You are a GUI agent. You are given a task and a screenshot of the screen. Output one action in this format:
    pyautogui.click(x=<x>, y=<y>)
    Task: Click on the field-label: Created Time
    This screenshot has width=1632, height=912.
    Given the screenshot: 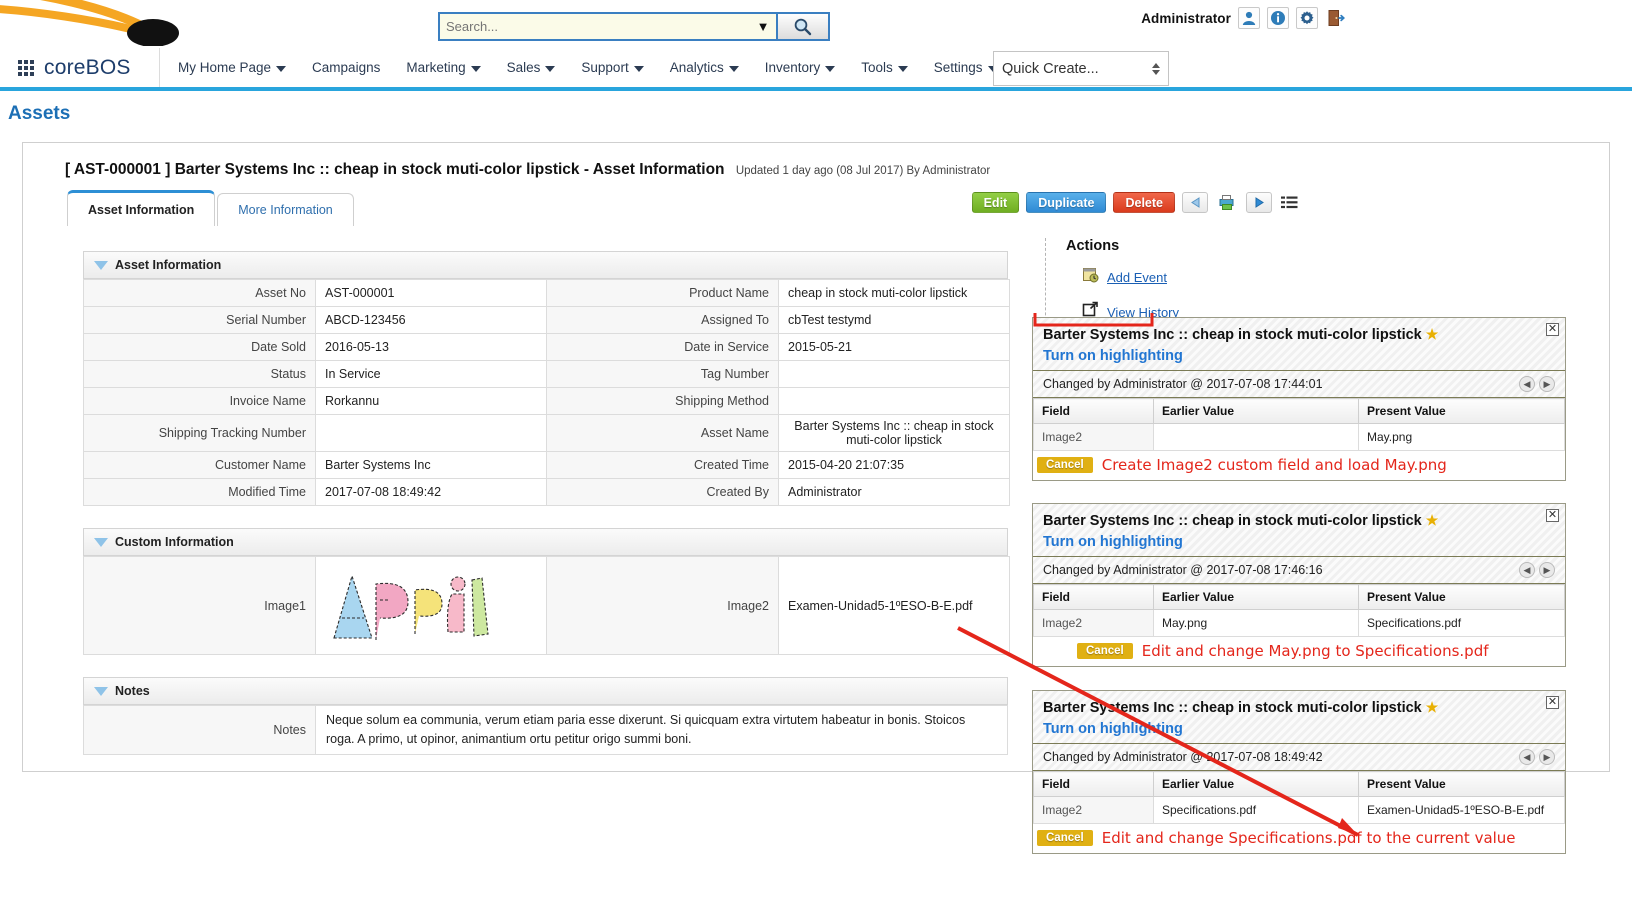 What is the action you would take?
    pyautogui.click(x=662, y=465)
    